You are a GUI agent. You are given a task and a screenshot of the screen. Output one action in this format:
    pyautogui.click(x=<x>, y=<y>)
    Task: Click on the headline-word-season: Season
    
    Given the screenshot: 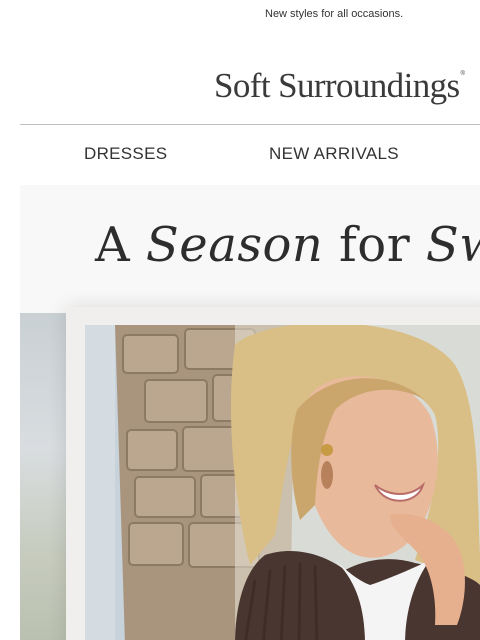 What is the action you would take?
    pyautogui.click(x=234, y=245)
    